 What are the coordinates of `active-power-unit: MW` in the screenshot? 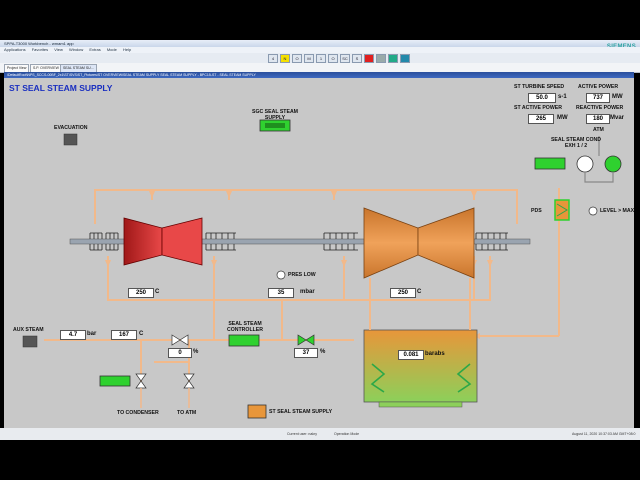 It's located at (617, 97).